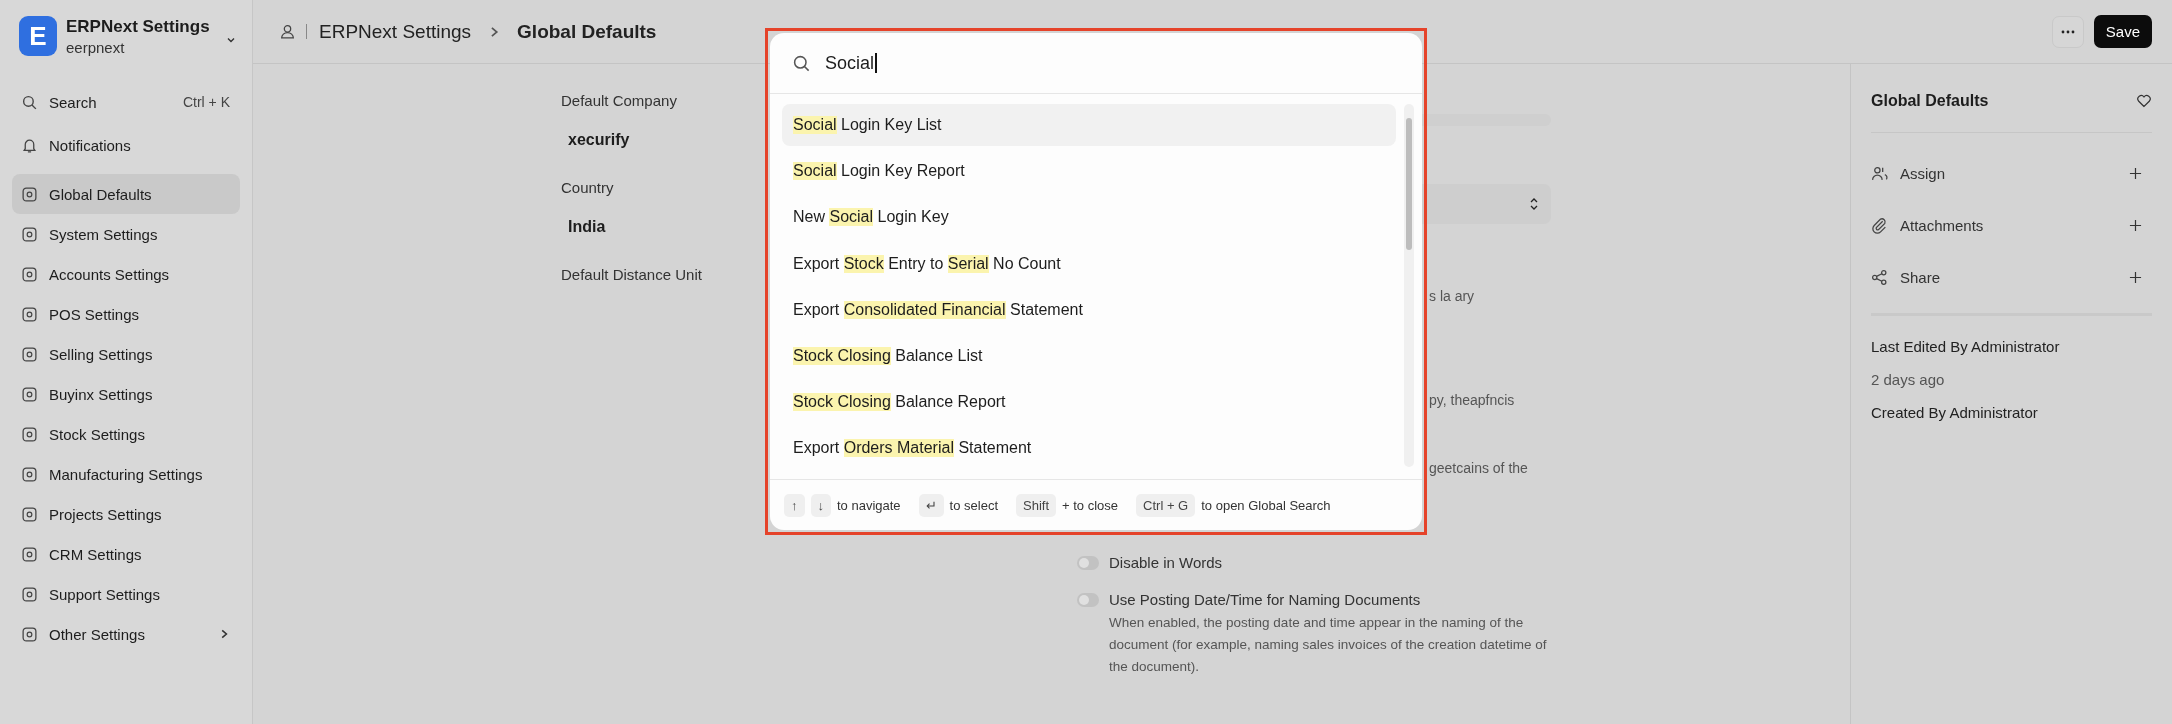 The height and width of the screenshot is (724, 2172). I want to click on toggle-label: Disable in Words, so click(1166, 562).